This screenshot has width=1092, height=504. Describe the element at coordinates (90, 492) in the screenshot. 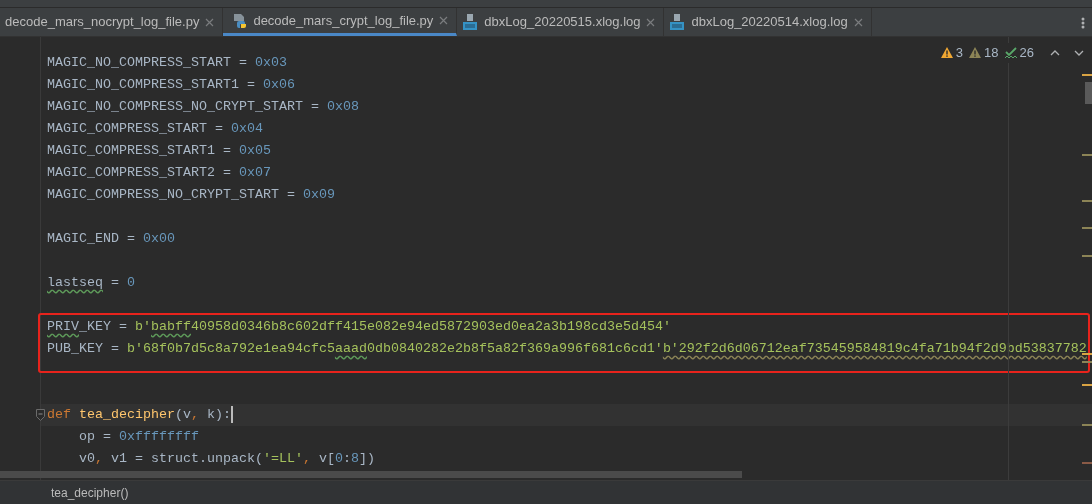

I see `breadcrumb: tea_decipher()` at that location.